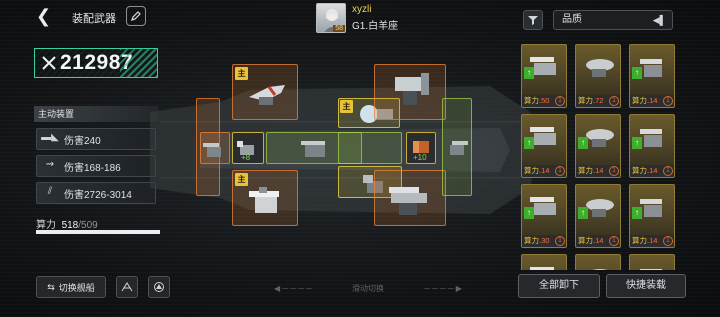  What do you see at coordinates (659, 20) in the screenshot?
I see `sort-order-icon: ◀▌` at bounding box center [659, 20].